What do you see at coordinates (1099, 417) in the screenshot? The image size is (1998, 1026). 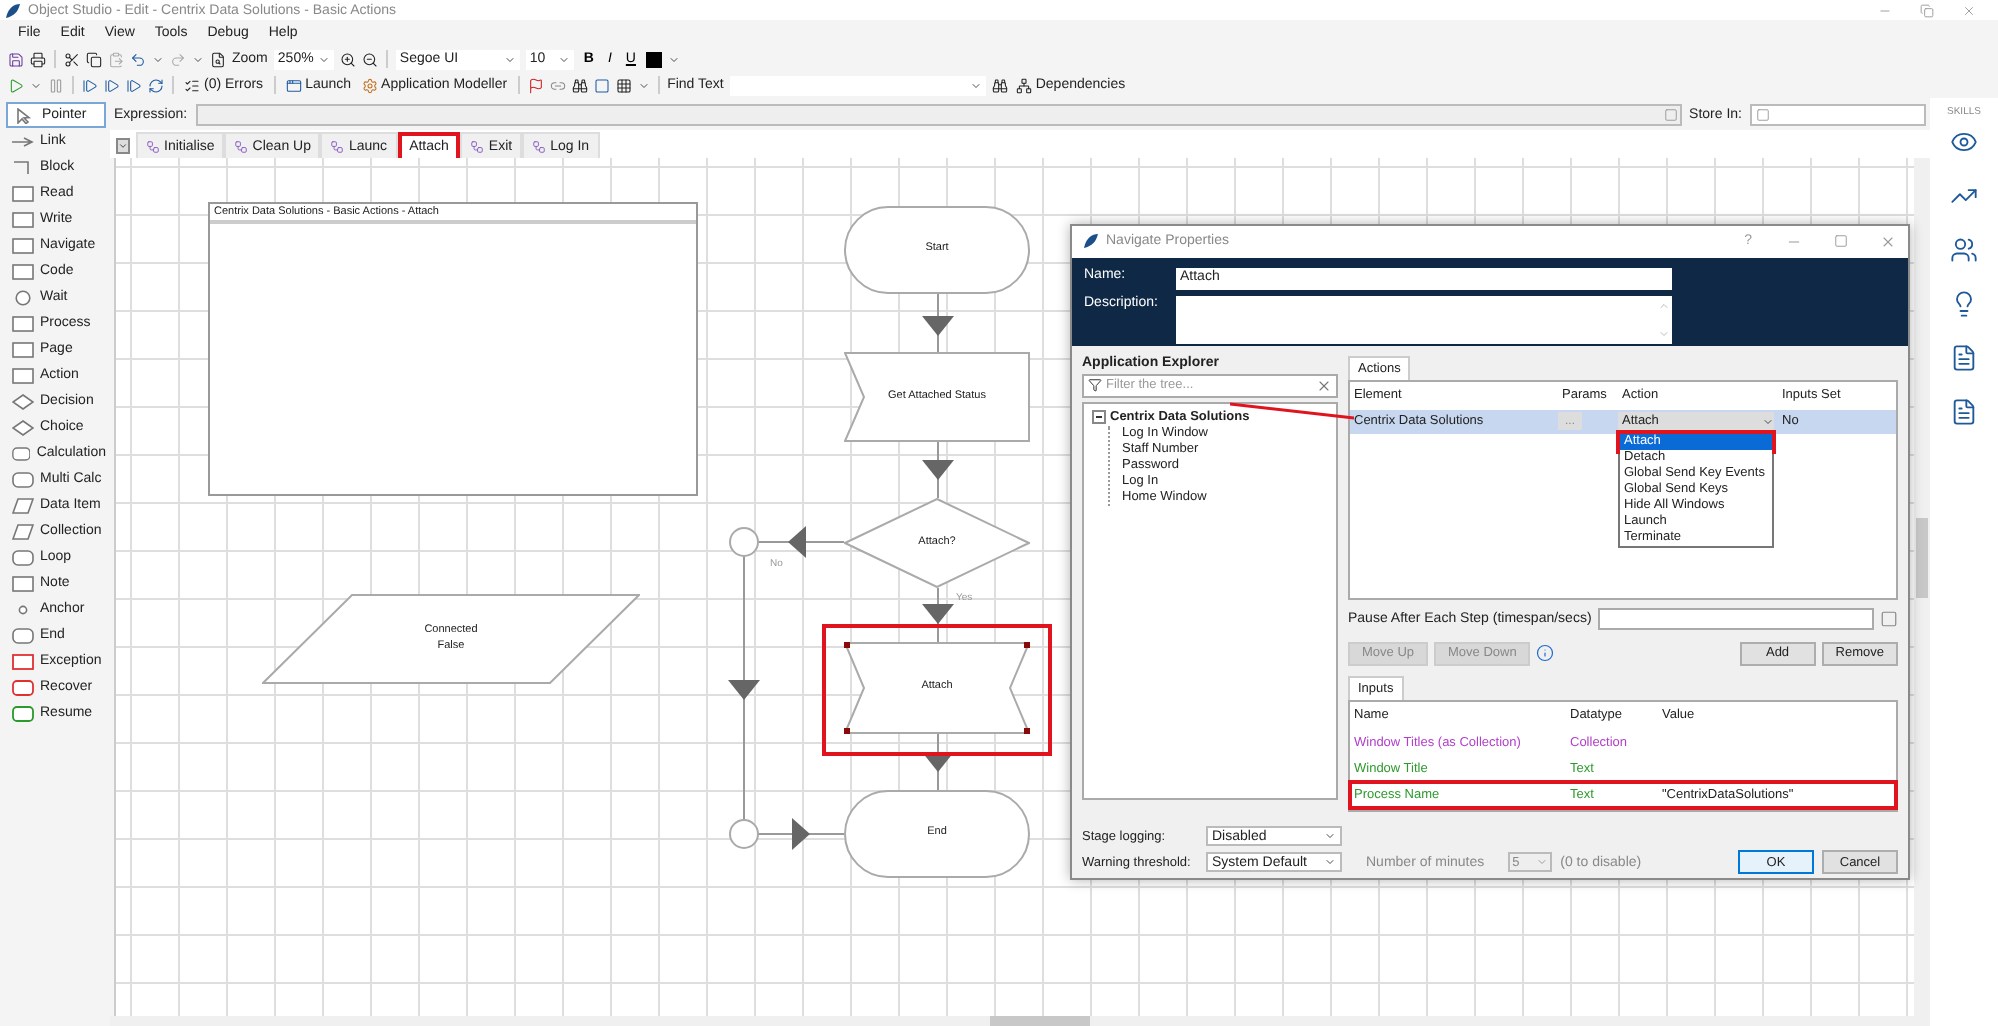 I see `collapse-icon` at bounding box center [1099, 417].